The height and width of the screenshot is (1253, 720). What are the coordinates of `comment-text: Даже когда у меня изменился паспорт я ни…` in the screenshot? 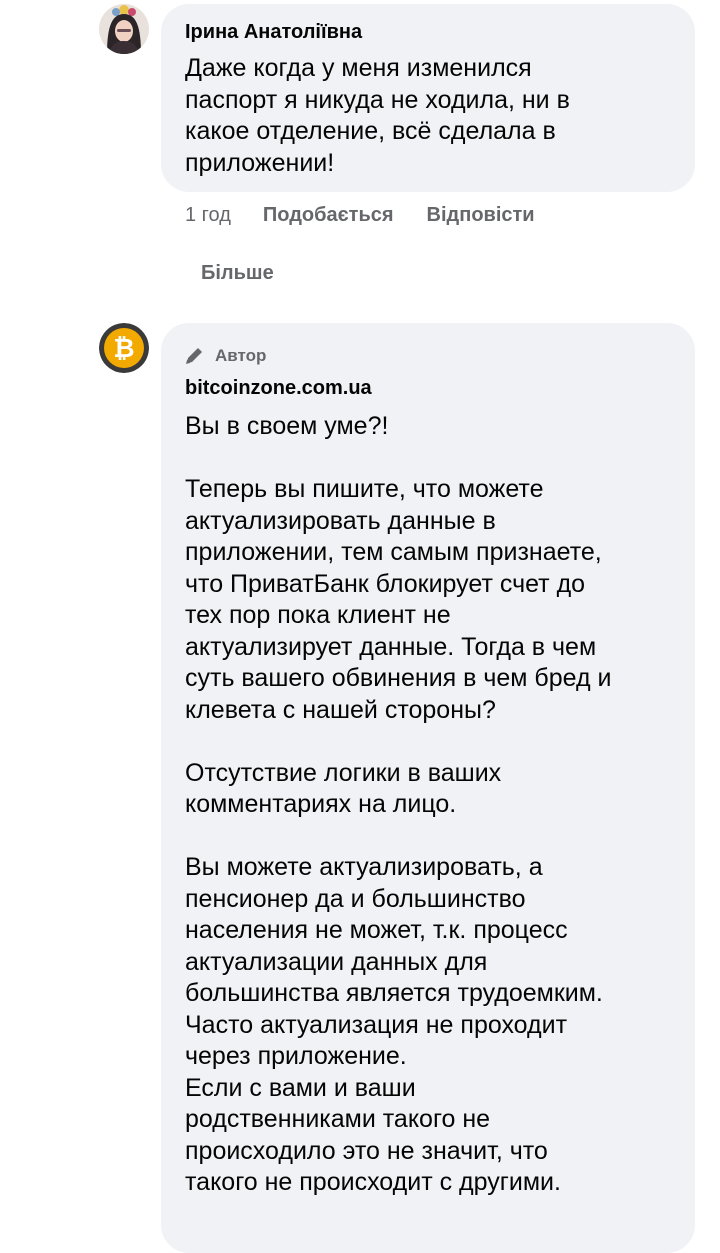 It's located at (377, 115).